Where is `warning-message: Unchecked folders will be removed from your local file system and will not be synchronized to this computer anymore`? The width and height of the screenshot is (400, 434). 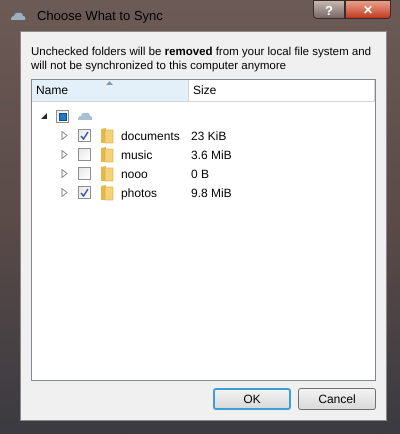
warning-message: Unchecked folders will be removed from your local file system and will not be synchronized to this computer anymore is located at coordinates (201, 59).